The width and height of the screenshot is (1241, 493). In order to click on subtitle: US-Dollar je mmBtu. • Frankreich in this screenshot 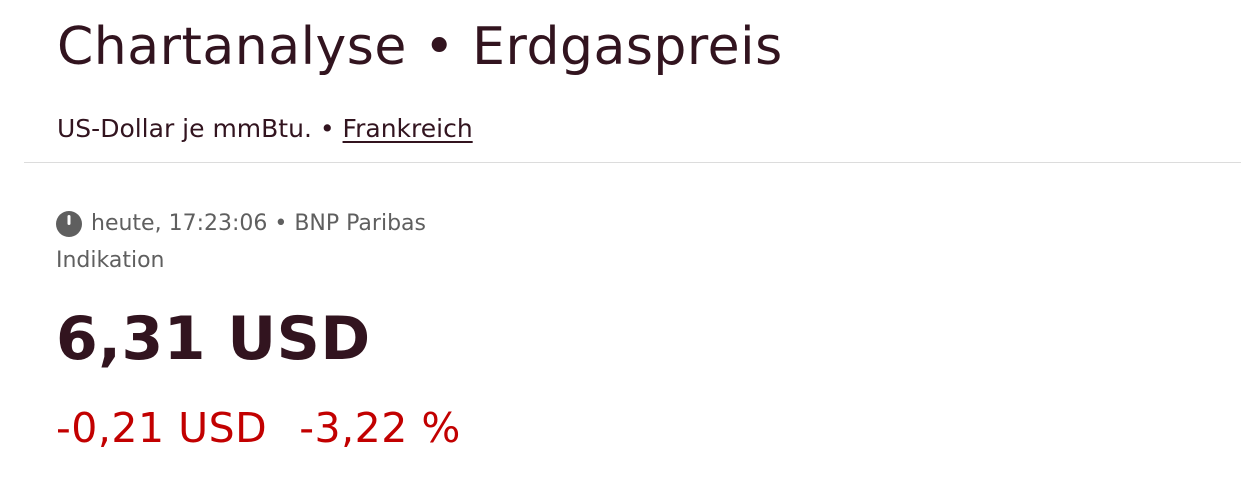, I will do `click(265, 129)`.